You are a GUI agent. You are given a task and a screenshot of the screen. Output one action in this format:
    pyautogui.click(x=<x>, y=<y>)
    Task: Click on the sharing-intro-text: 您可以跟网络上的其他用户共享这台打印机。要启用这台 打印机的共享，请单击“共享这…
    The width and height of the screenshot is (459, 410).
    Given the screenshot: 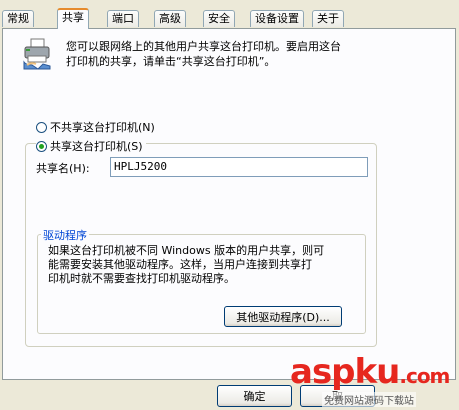 What is the action you would take?
    pyautogui.click(x=231, y=54)
    